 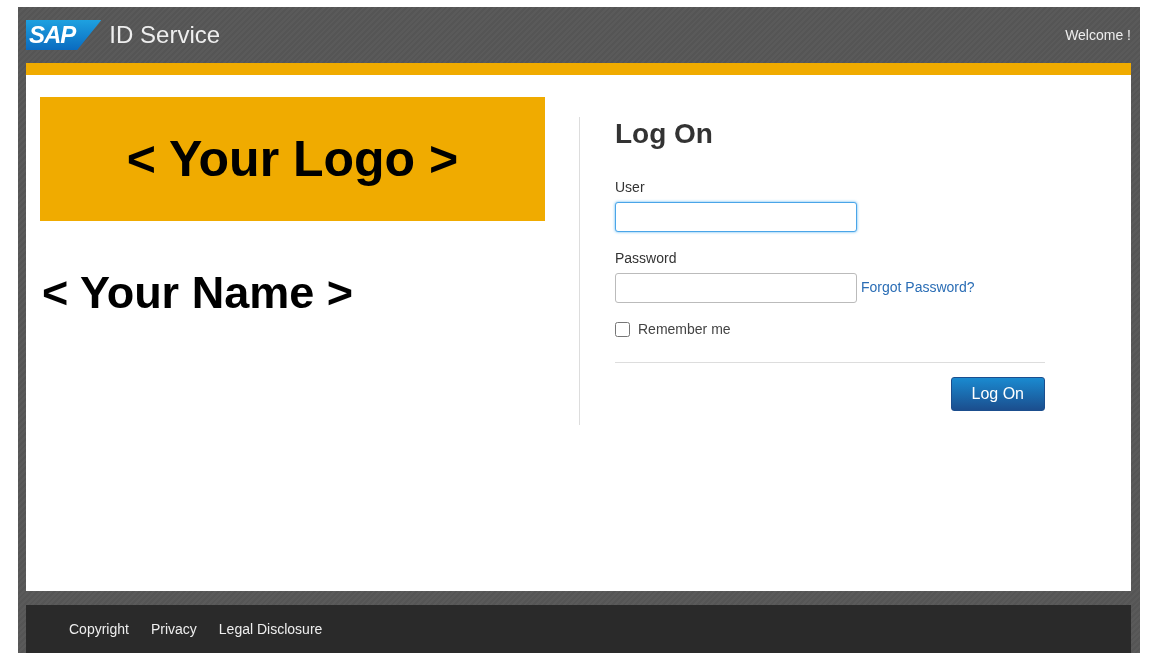 I want to click on sap-logo: SAP, so click(x=64, y=35).